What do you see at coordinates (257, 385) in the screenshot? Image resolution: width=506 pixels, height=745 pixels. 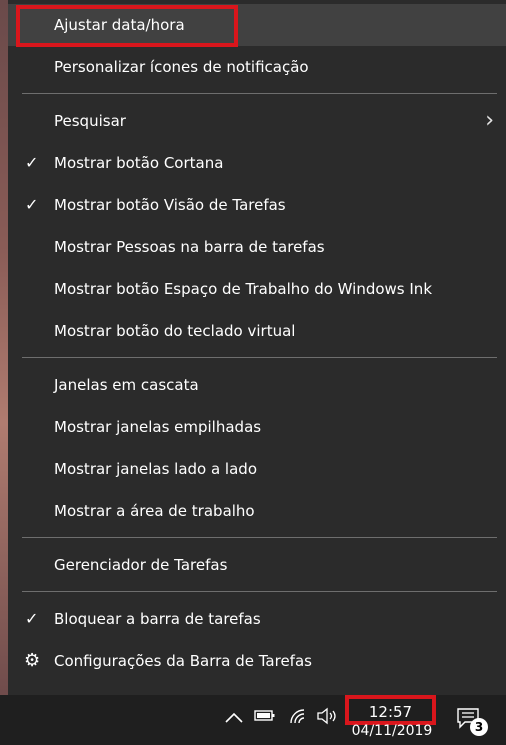 I see `menu-item-cascade-windows: Janelas em cascata` at bounding box center [257, 385].